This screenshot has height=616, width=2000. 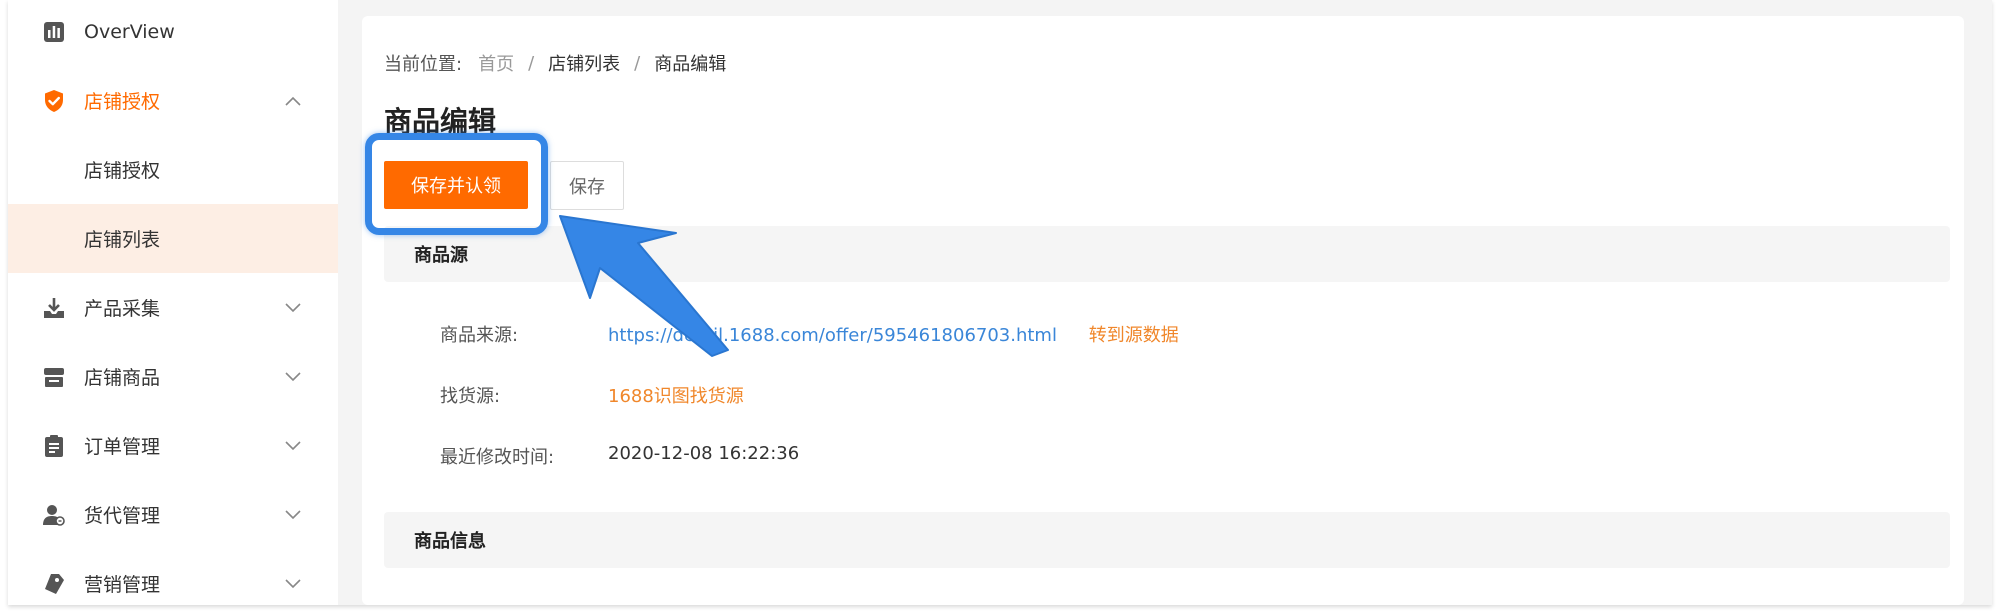 I want to click on clipboard-icon, so click(x=54, y=446).